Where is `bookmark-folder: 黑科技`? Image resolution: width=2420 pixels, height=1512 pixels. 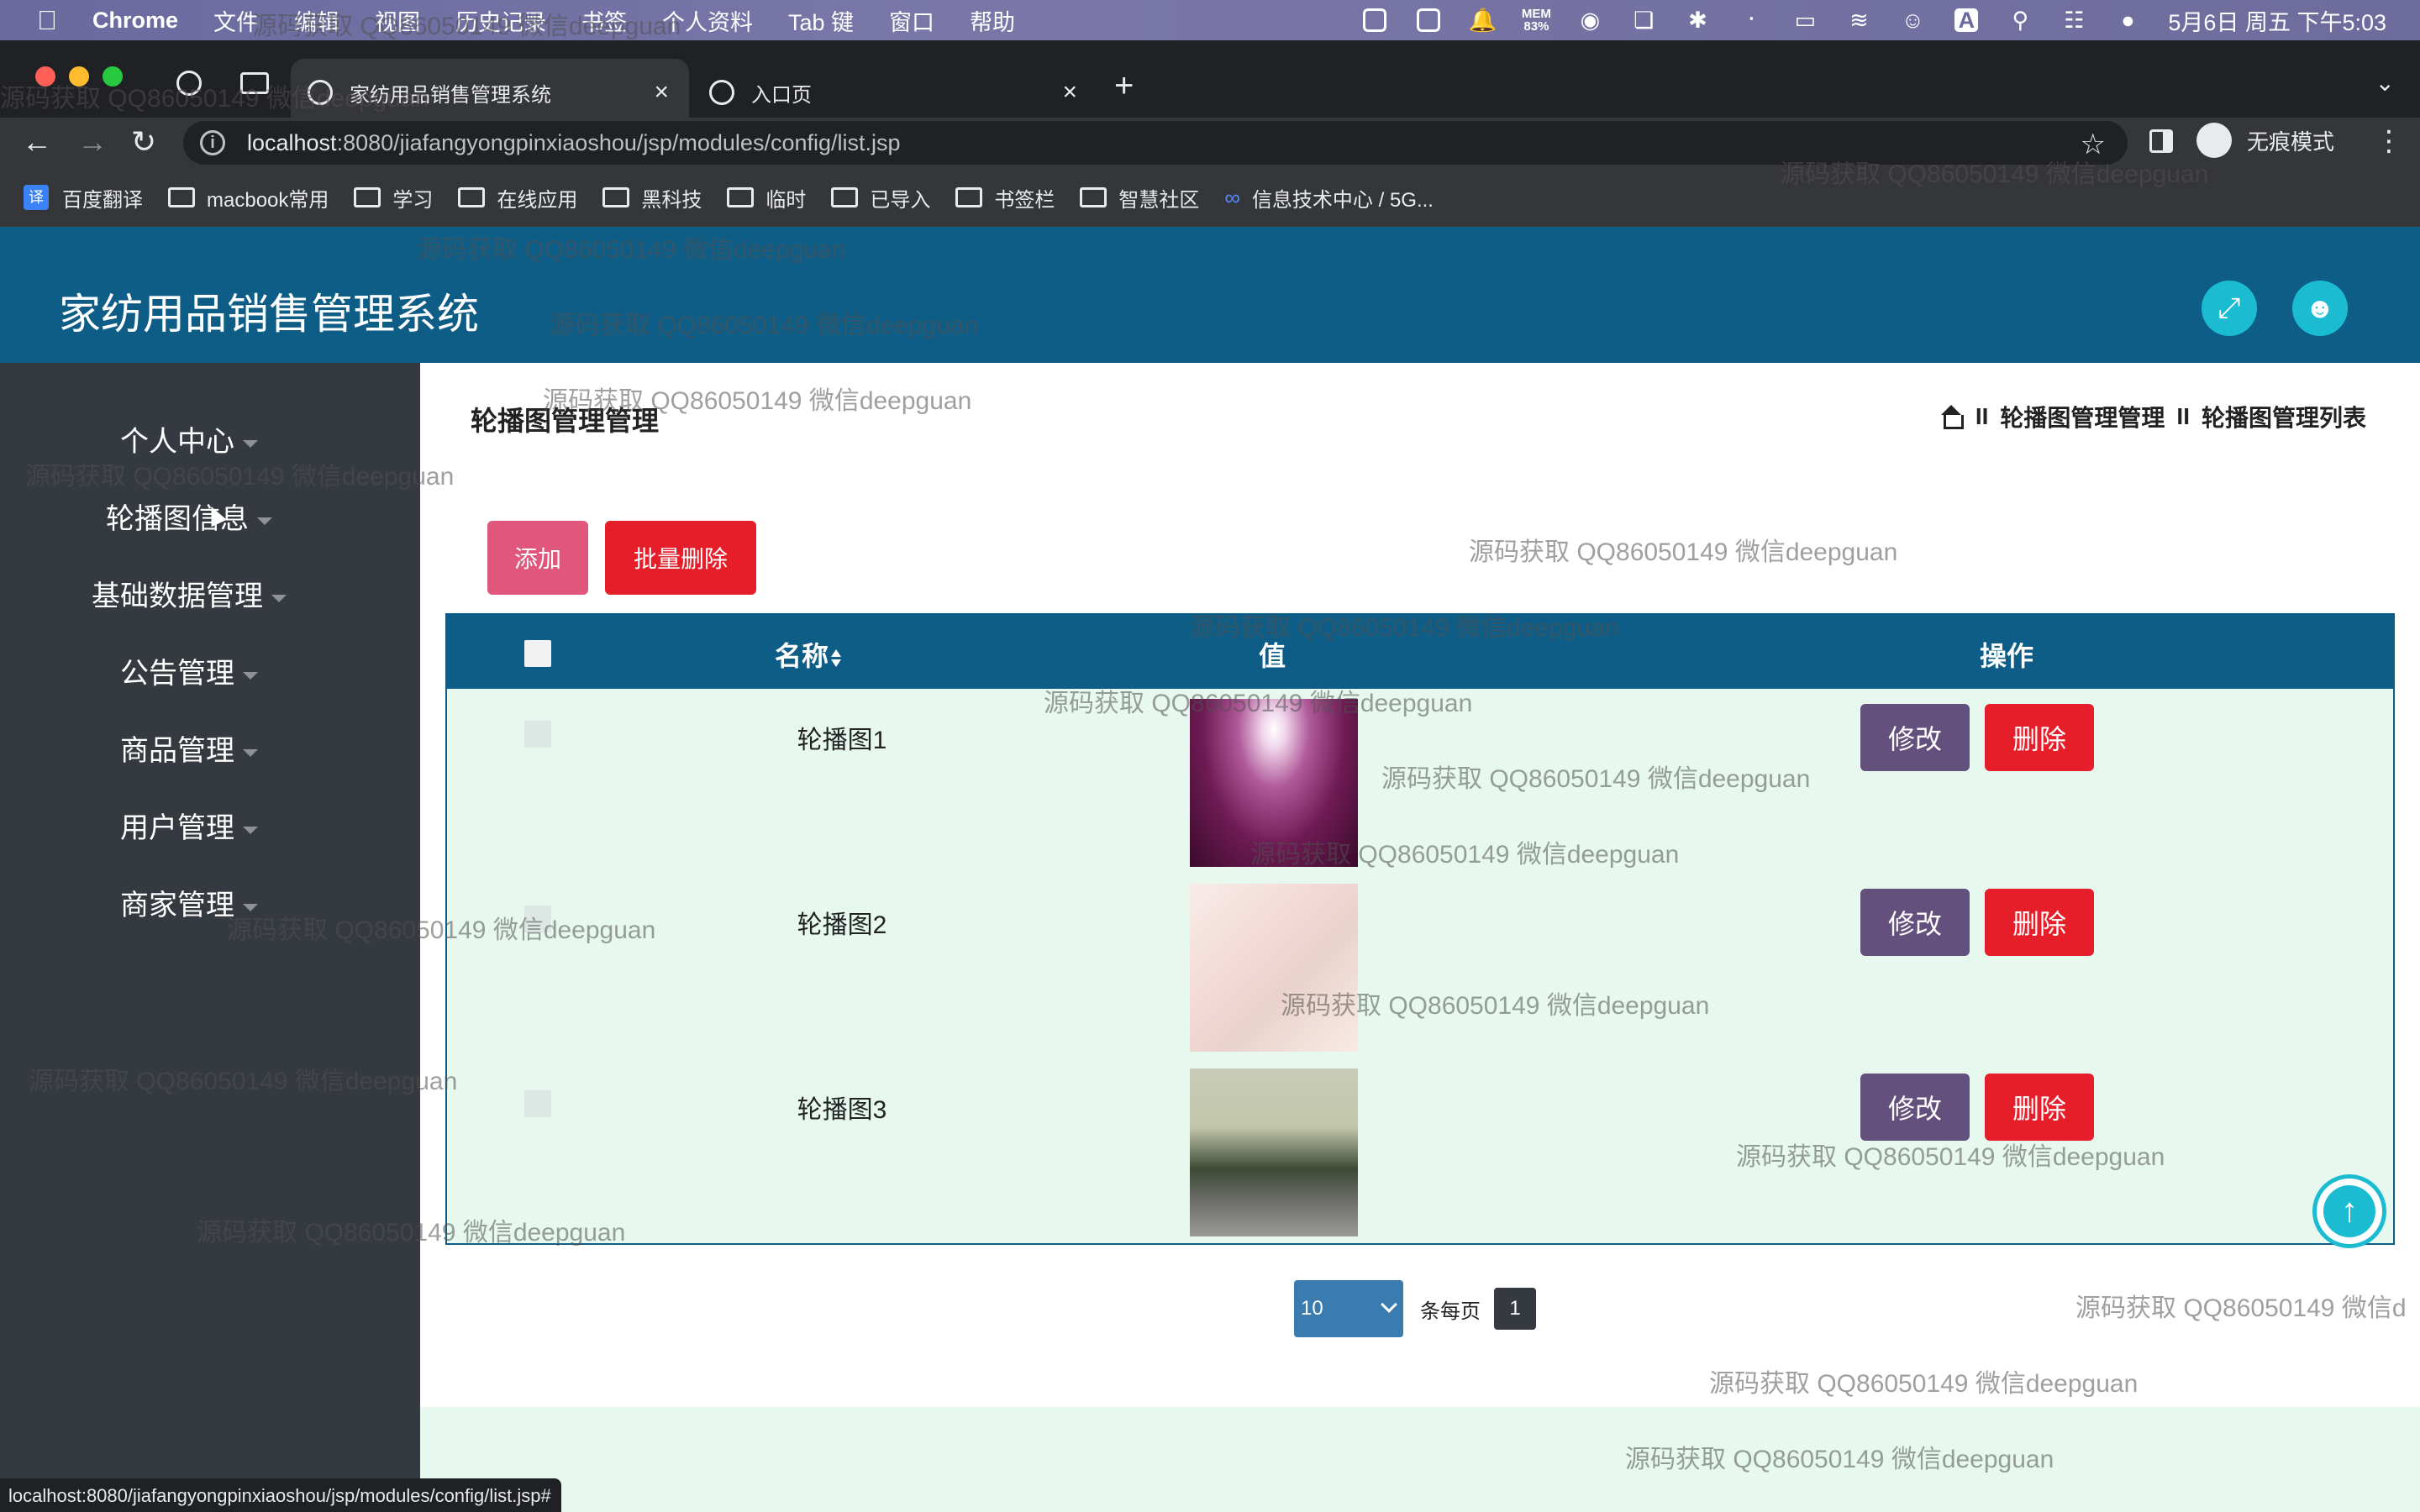 bookmark-folder: 黑科技 is located at coordinates (652, 198).